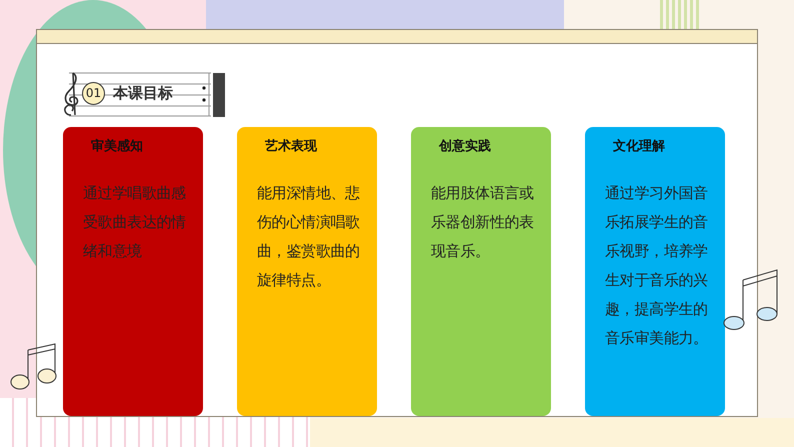 The height and width of the screenshot is (447, 794). I want to click on card-heading: 创意实践, so click(465, 146).